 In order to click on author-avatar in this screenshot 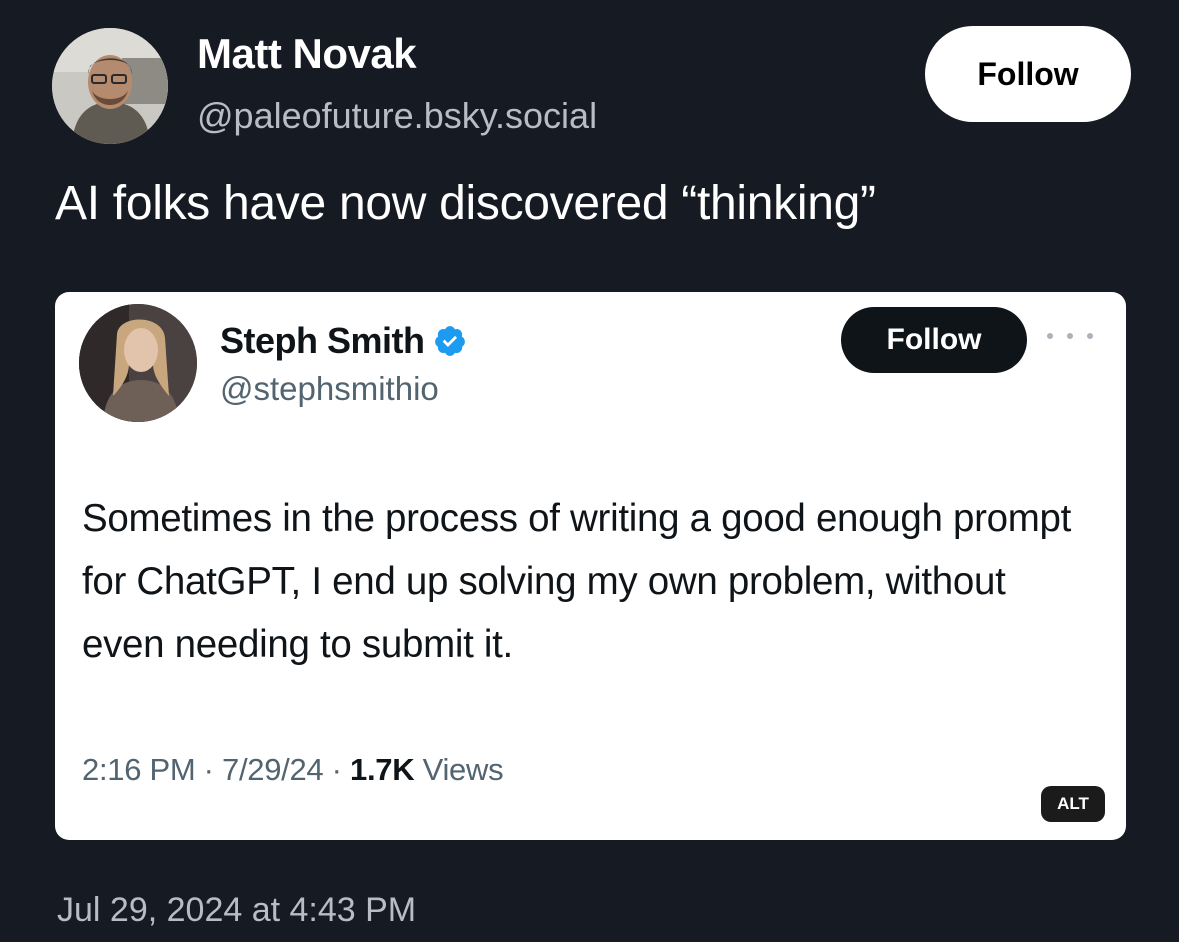, I will do `click(110, 86)`.